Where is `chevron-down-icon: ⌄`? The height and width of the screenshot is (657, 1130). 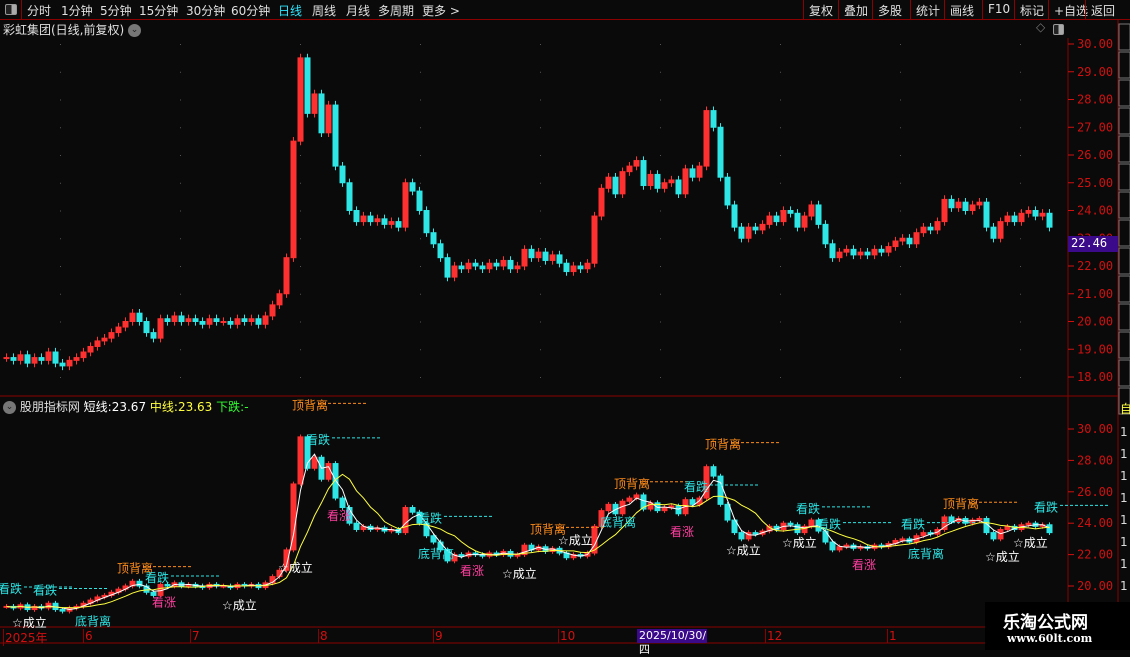 chevron-down-icon: ⌄ is located at coordinates (9, 407).